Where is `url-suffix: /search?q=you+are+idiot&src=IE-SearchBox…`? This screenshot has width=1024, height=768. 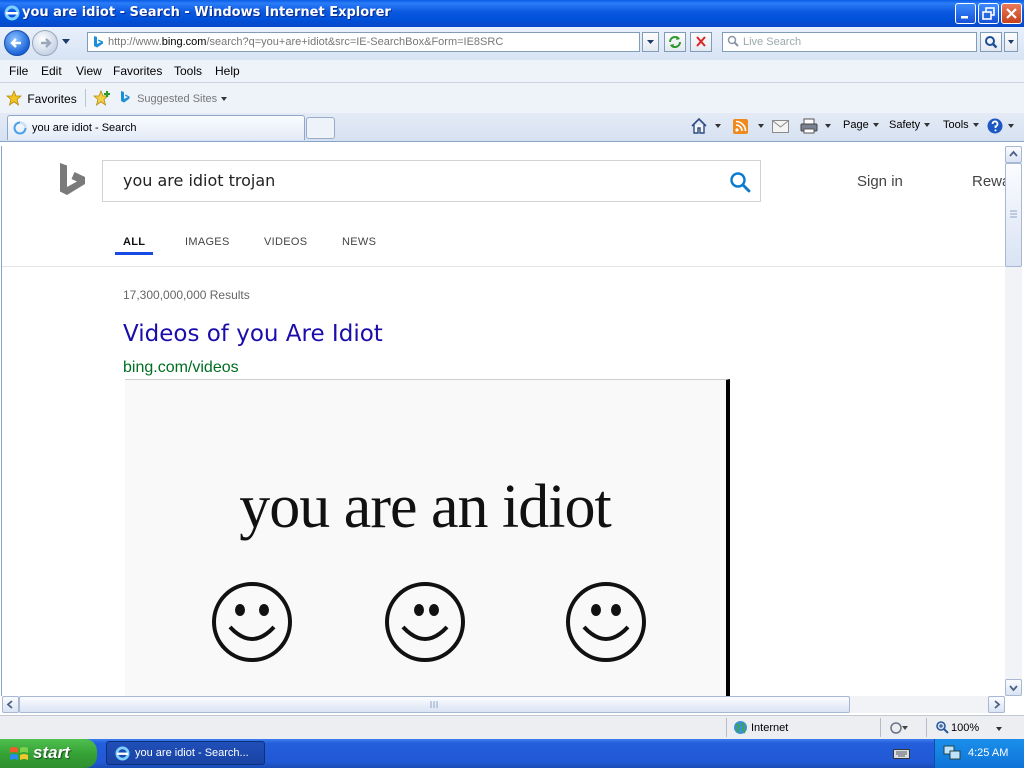
url-suffix: /search?q=you+are+idiot&src=IE-SearchBox… is located at coordinates (355, 42).